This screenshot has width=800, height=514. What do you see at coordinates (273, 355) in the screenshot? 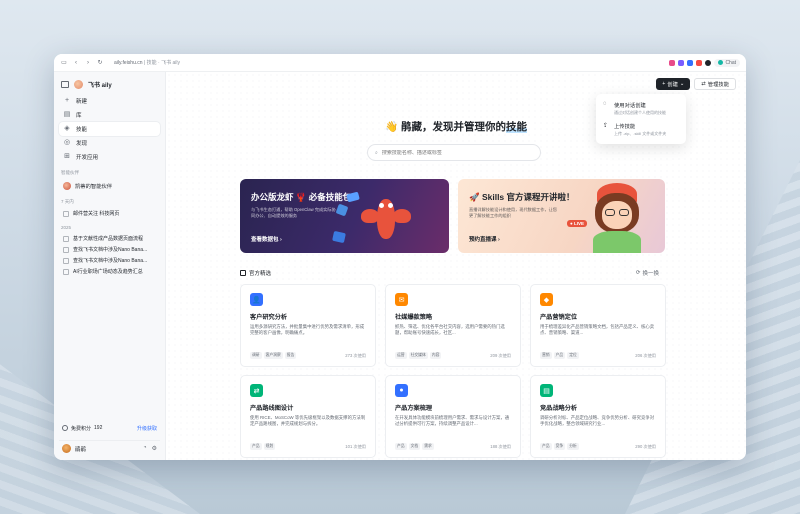
I see `skill-tags: 调研 客户洞察 报告` at bounding box center [273, 355].